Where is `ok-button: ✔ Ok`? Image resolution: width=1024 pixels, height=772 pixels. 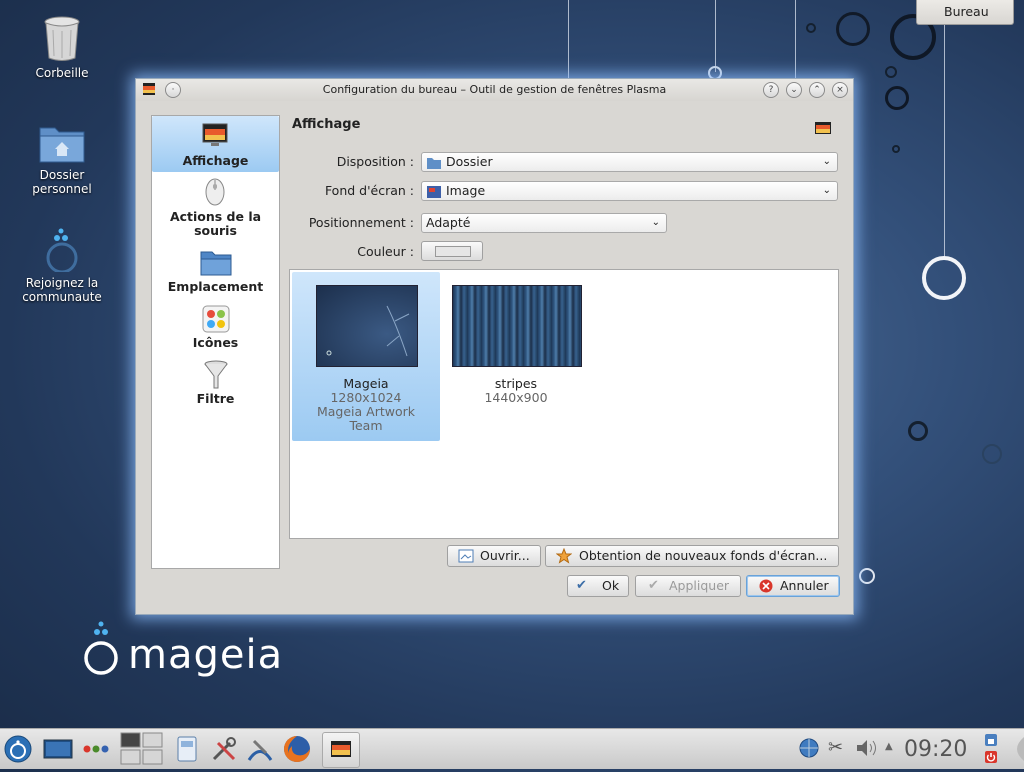 ok-button: ✔ Ok is located at coordinates (598, 586).